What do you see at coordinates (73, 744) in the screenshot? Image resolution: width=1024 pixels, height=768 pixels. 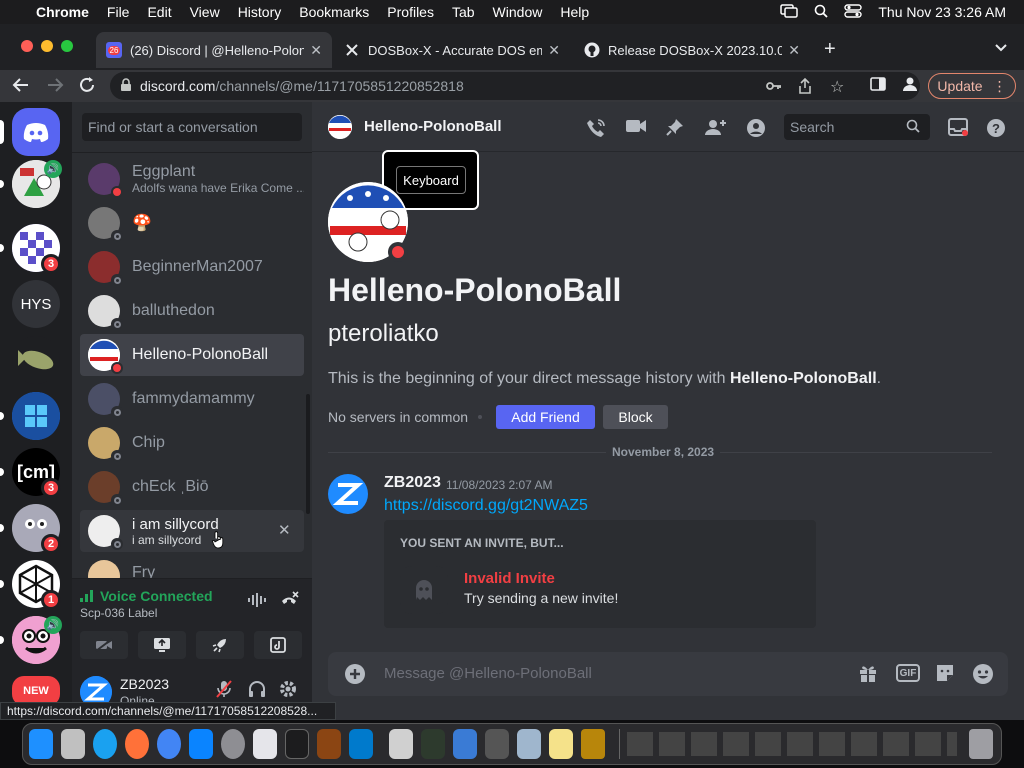 I see `launchpad-icon` at bounding box center [73, 744].